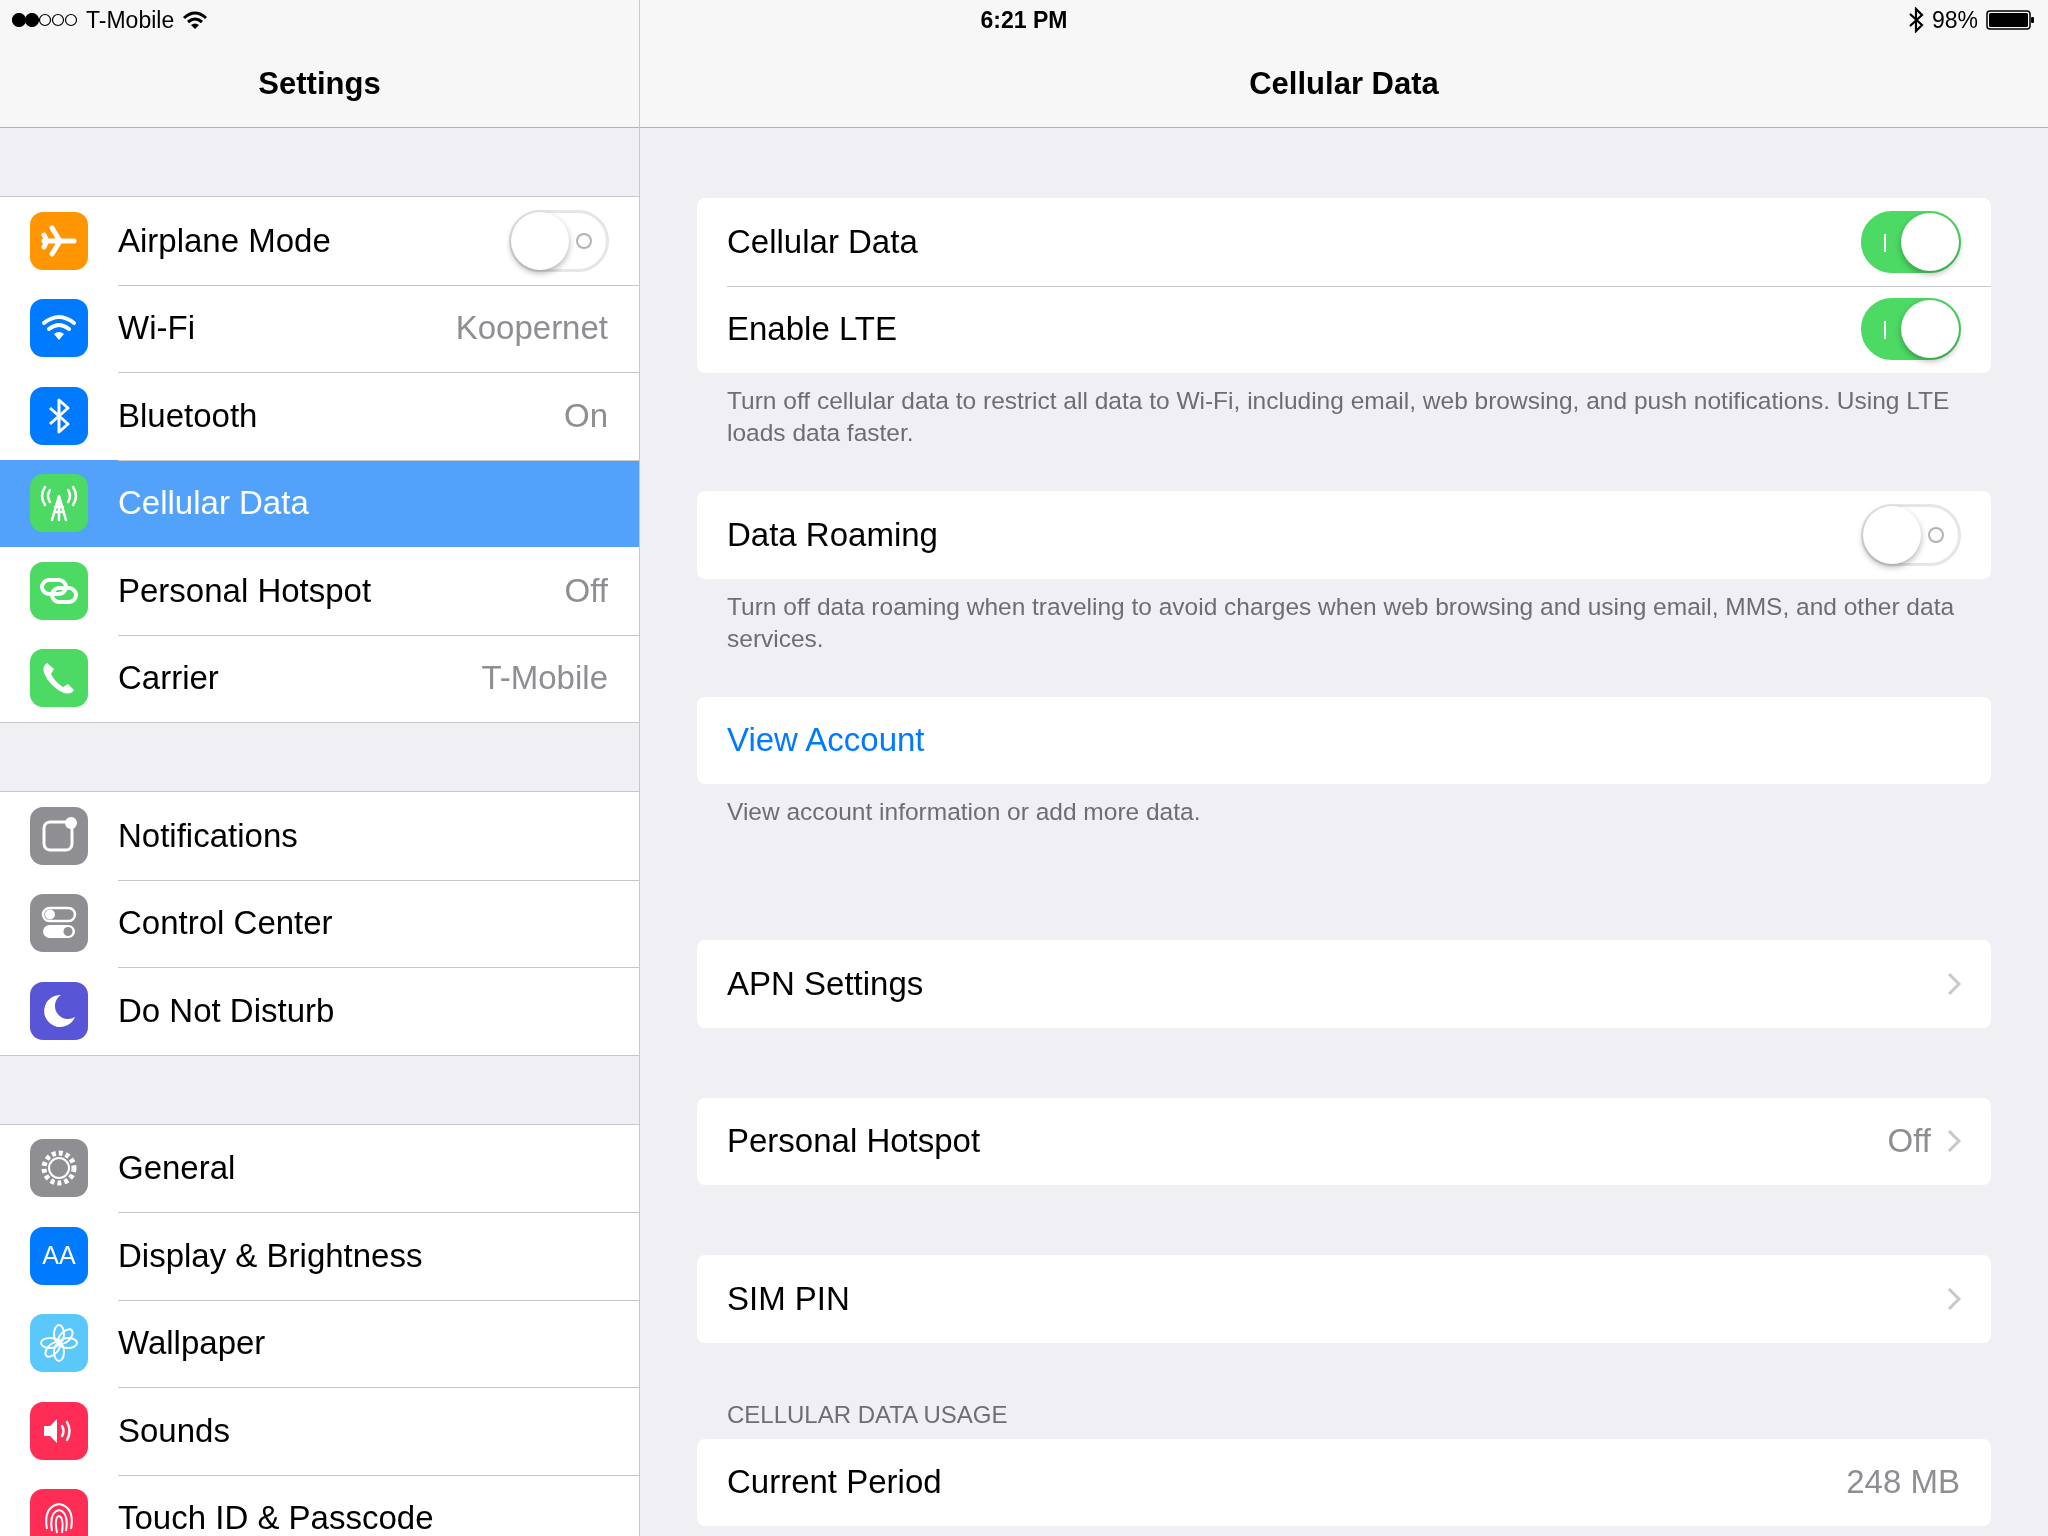 Image resolution: width=2048 pixels, height=1536 pixels. Describe the element at coordinates (130, 20) in the screenshot. I see `carrier-name: T-Mobile` at that location.